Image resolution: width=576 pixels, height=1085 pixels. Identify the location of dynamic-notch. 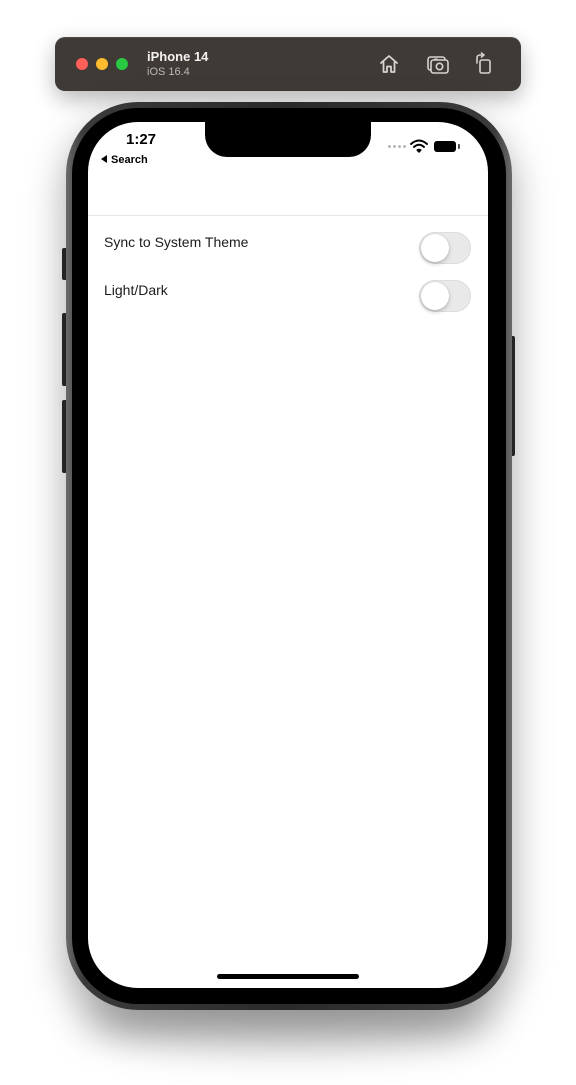
(288, 139).